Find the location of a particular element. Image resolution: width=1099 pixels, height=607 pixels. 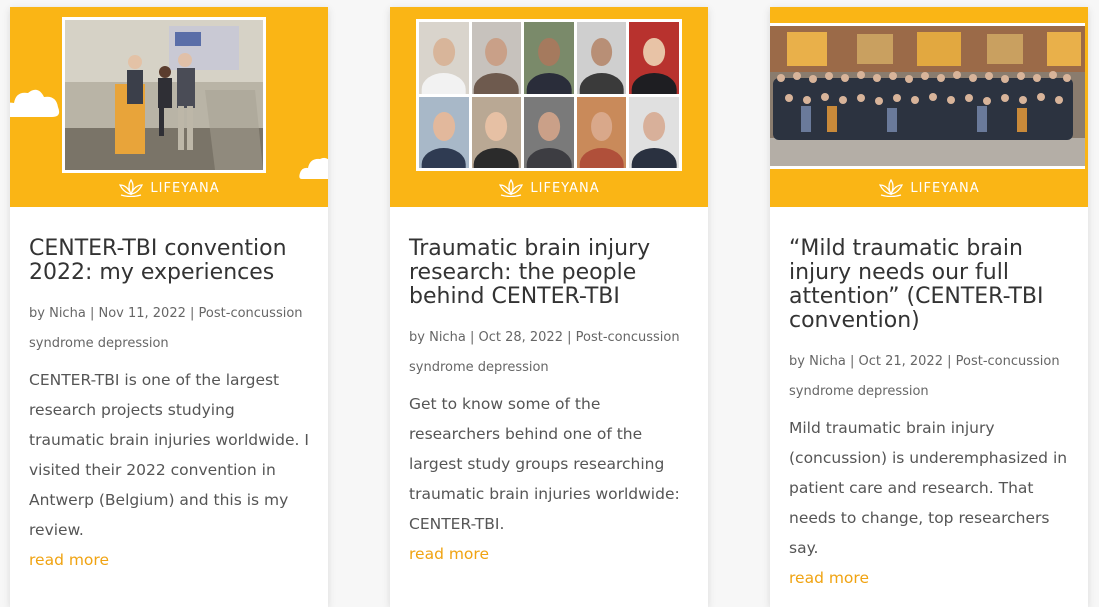

cloud-decoration is located at coordinates (36, 104).